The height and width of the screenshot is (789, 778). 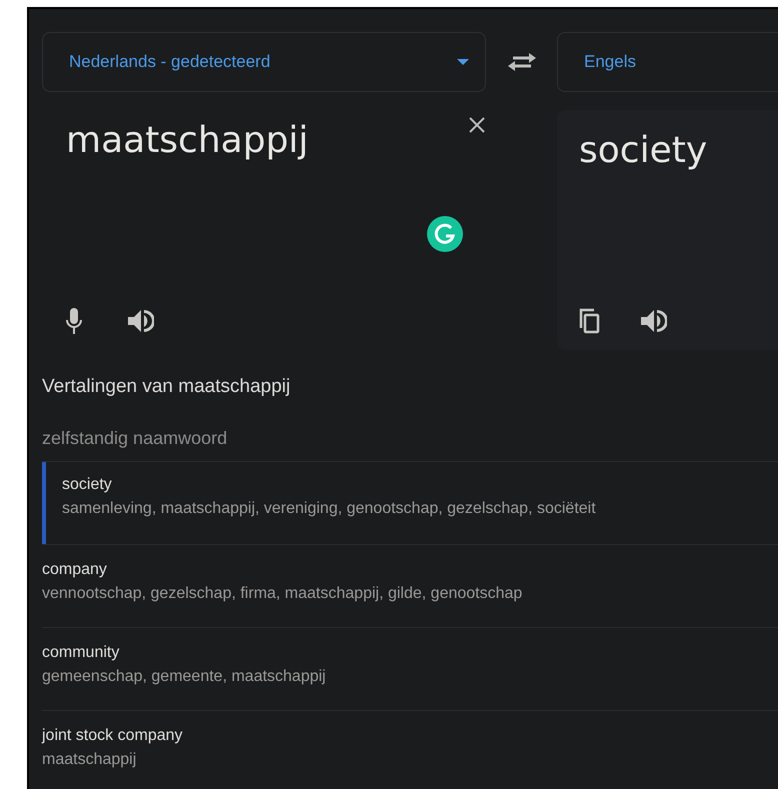 What do you see at coordinates (477, 125) in the screenshot?
I see `close-icon` at bounding box center [477, 125].